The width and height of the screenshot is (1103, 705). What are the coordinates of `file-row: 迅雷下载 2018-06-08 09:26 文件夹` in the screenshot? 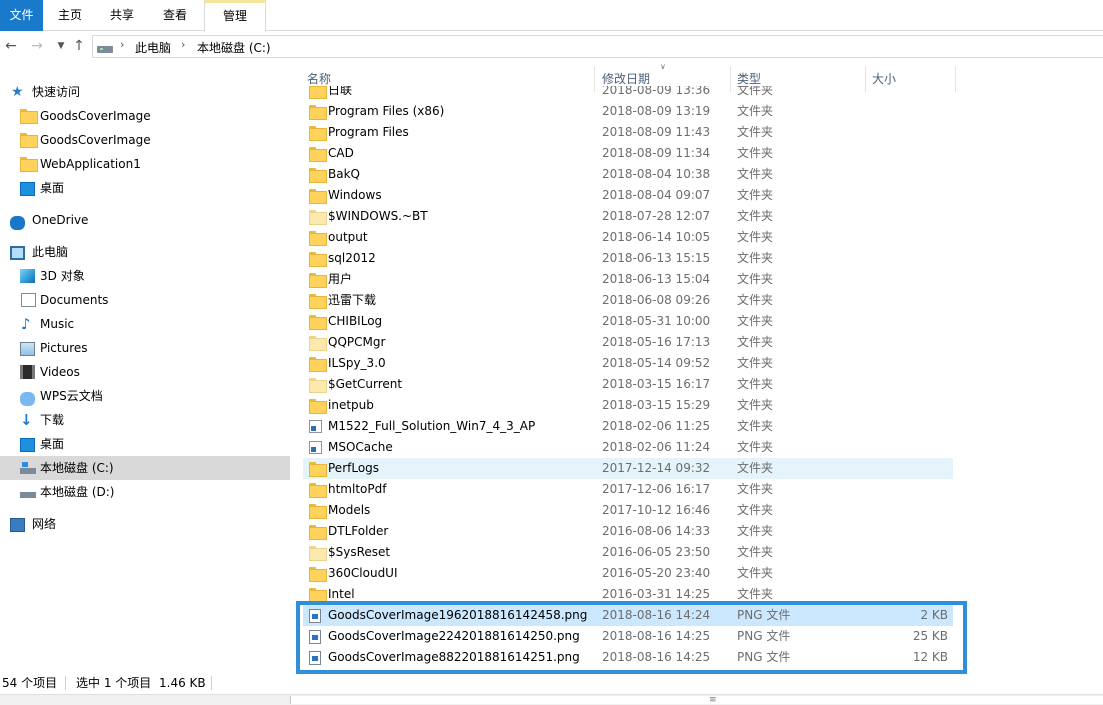 It's located at (628, 300).